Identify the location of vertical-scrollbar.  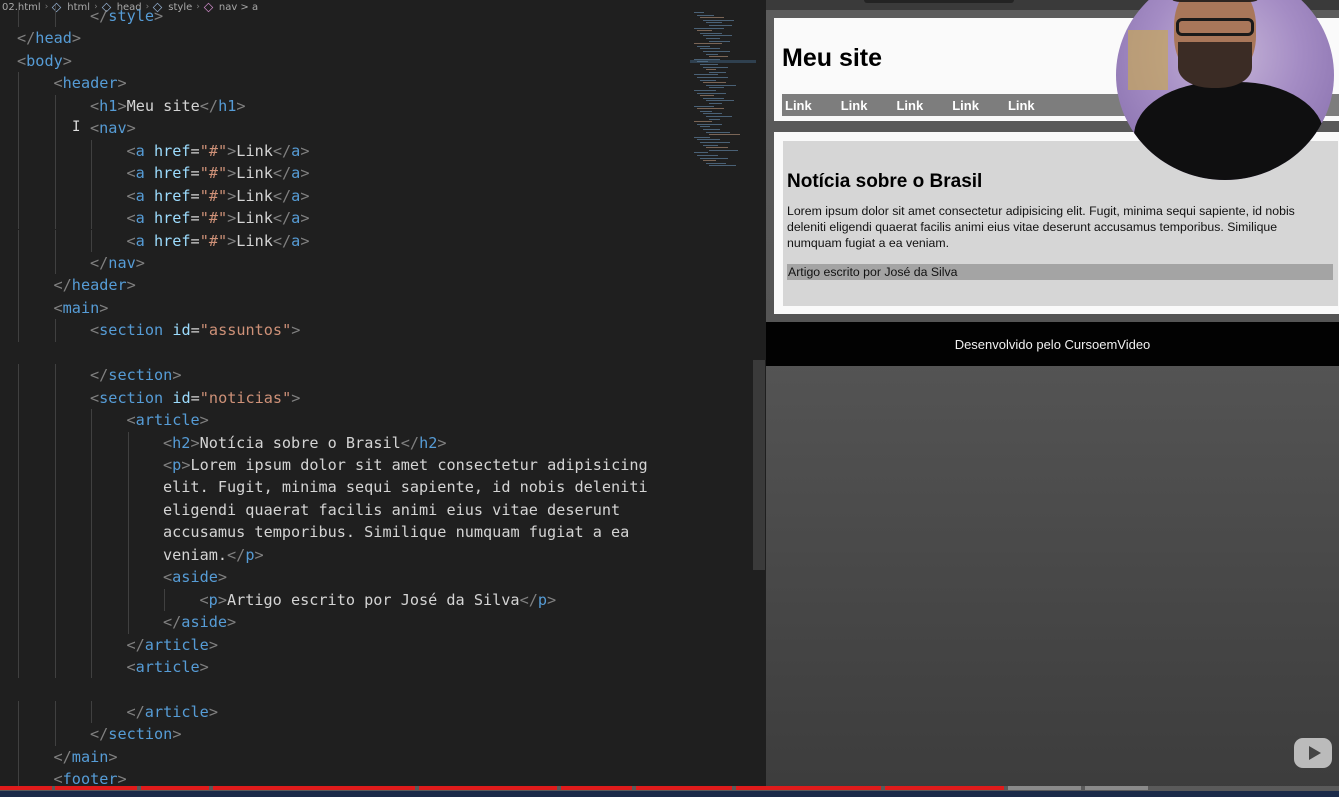
(759, 465).